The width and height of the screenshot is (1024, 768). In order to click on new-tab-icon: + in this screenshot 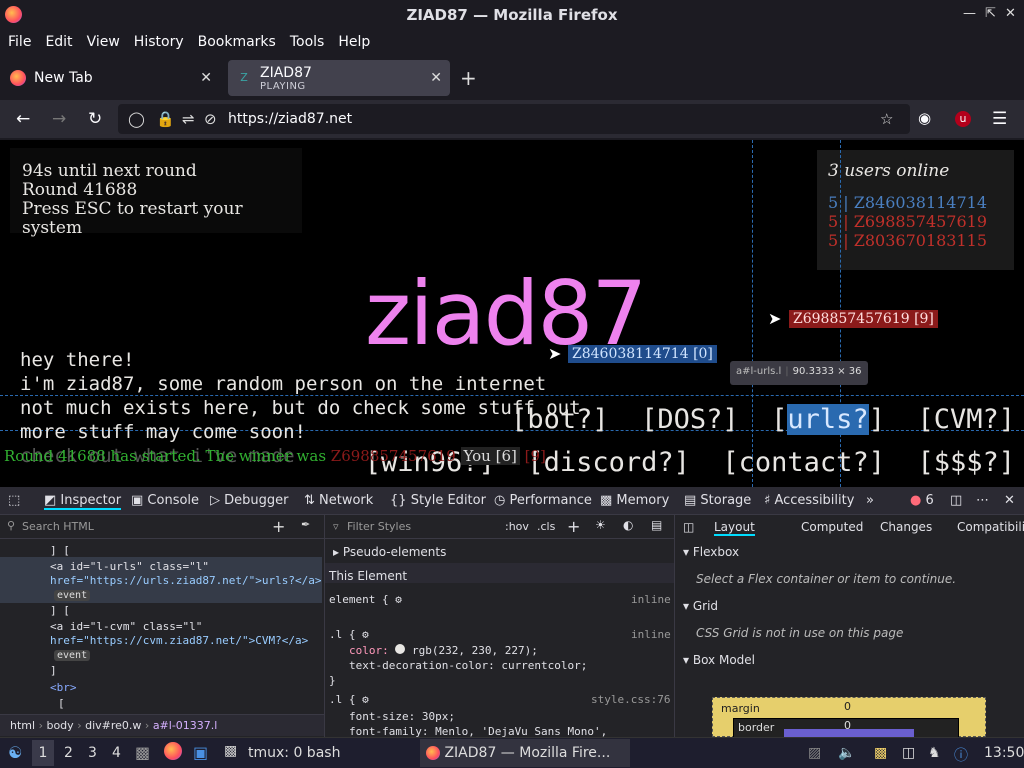, I will do `click(468, 78)`.